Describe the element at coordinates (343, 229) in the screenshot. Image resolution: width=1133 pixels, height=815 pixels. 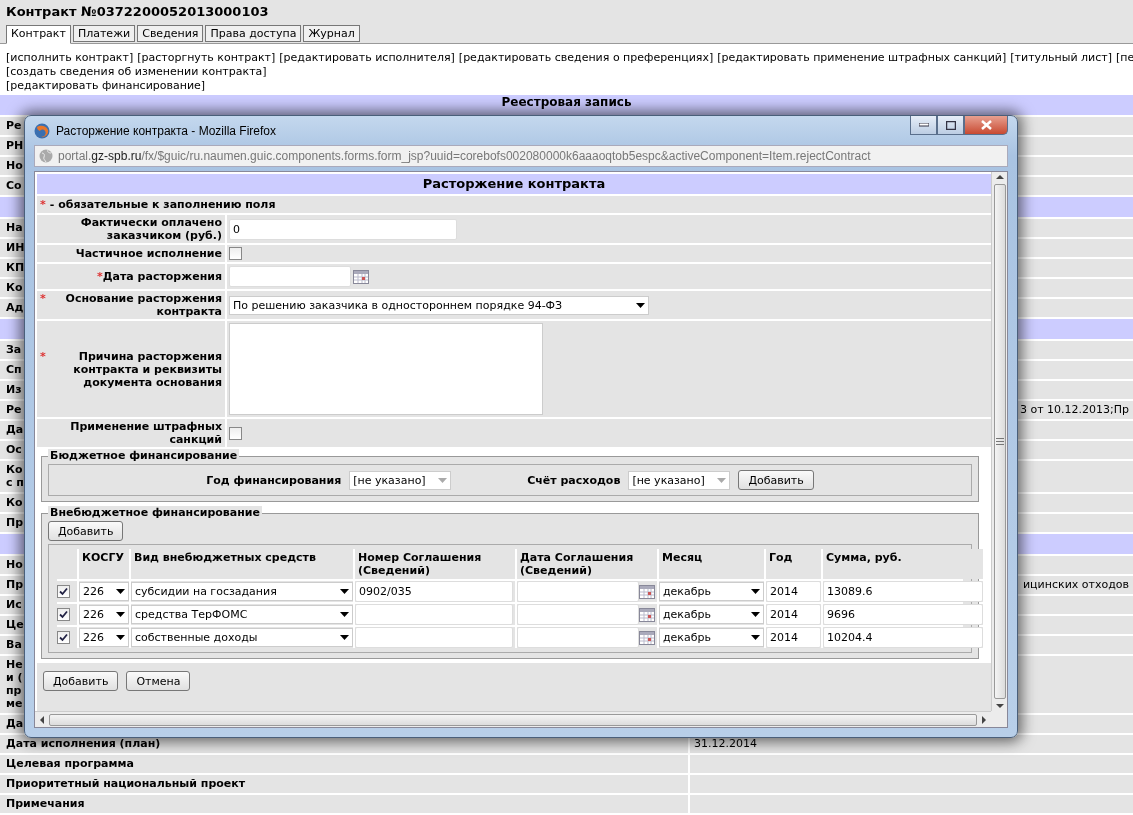
I see `input-field: 0` at that location.